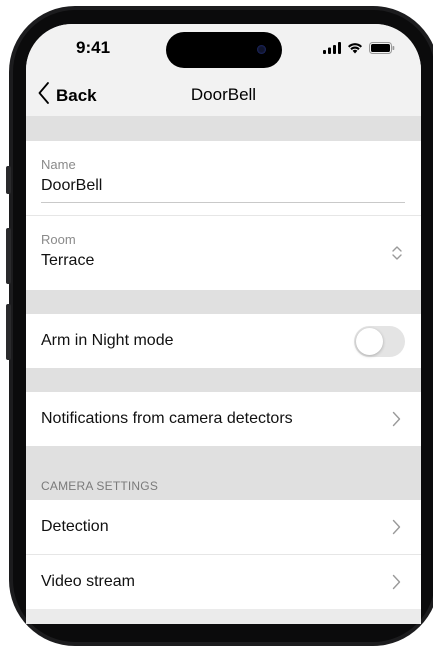  What do you see at coordinates (100, 486) in the screenshot?
I see `section-header-label: CAMERA SETTINGS` at bounding box center [100, 486].